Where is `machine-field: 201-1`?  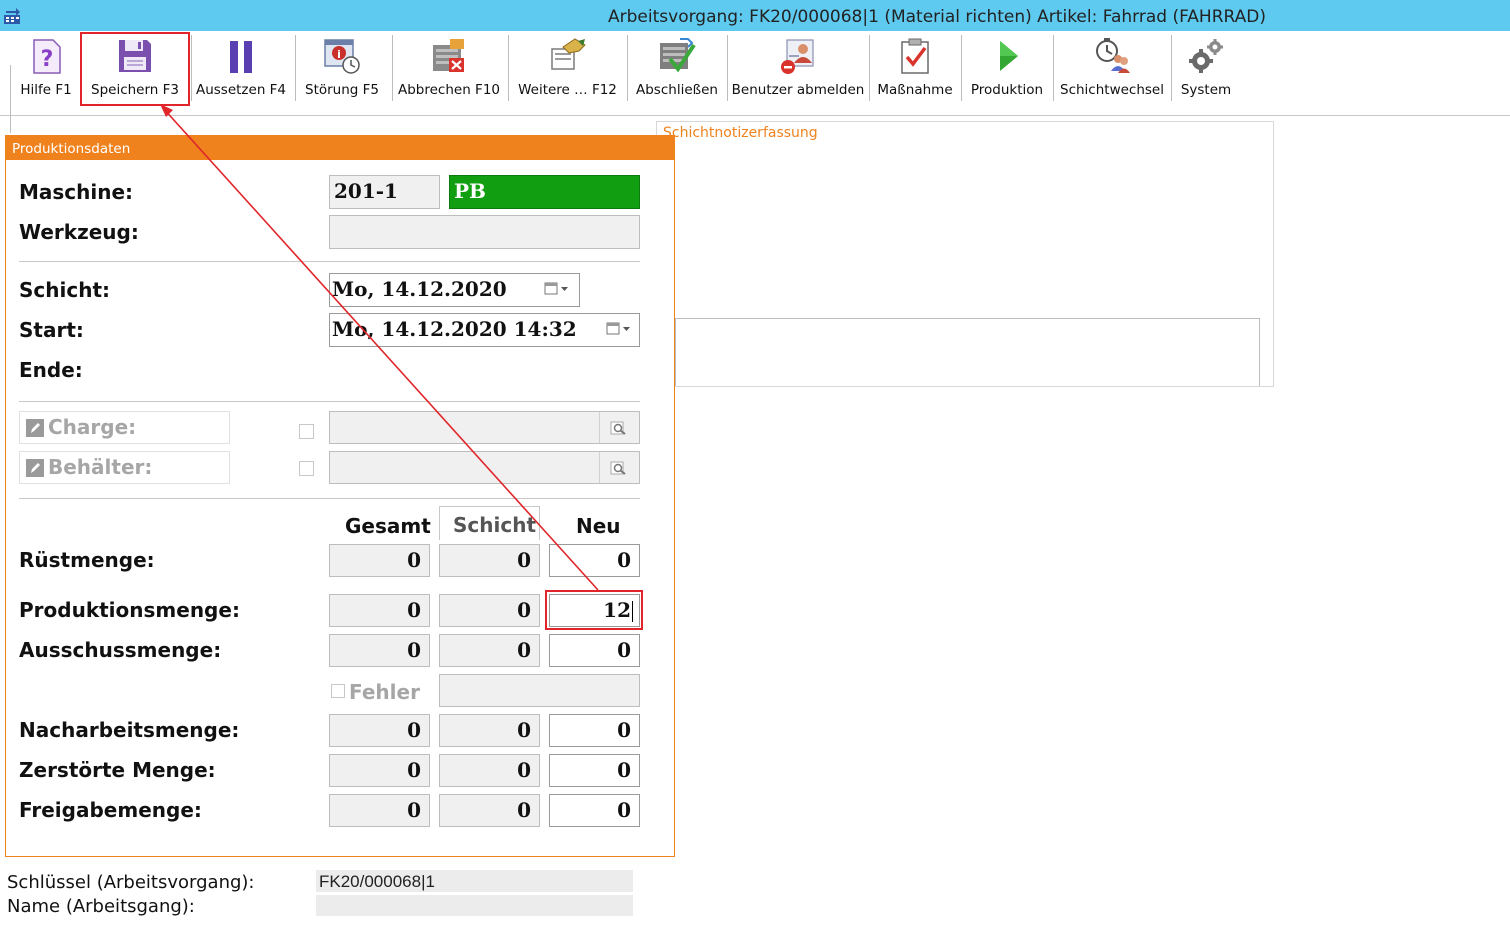
machine-field: 201-1 is located at coordinates (384, 192).